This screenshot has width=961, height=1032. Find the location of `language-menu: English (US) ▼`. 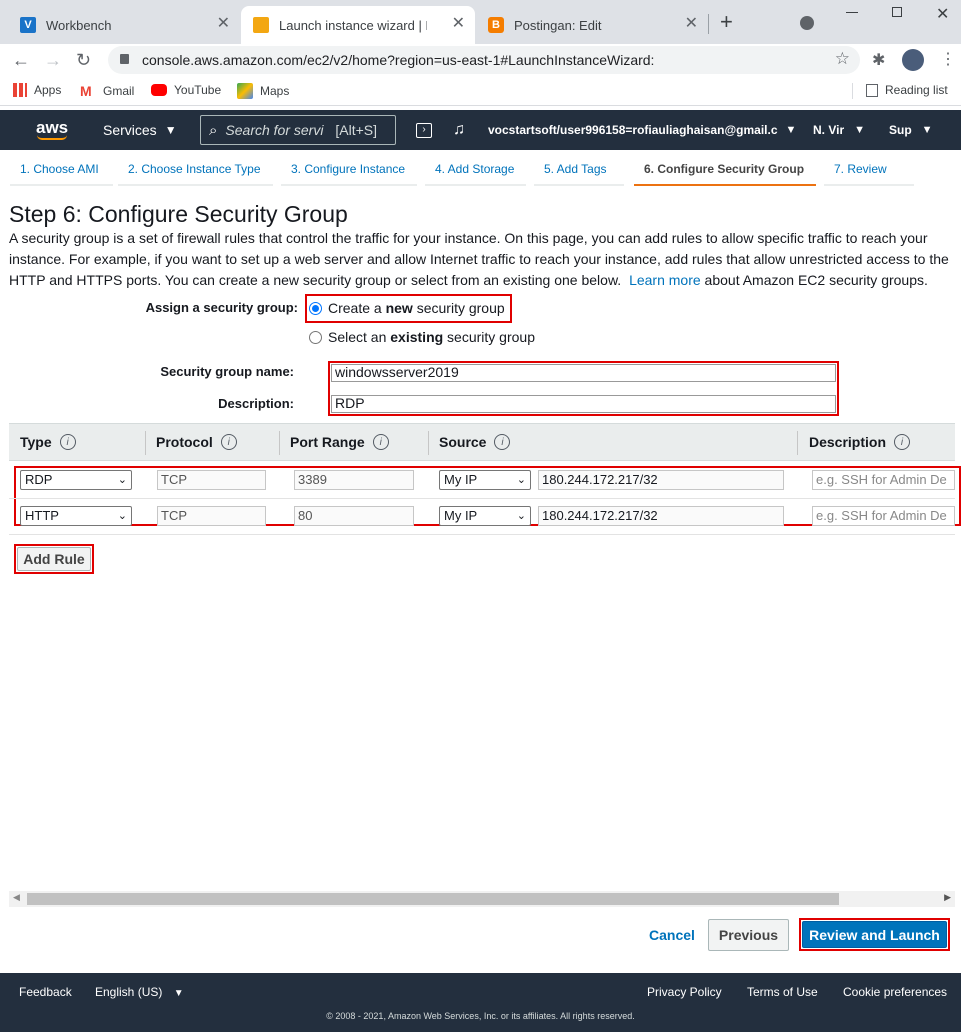

language-menu: English (US) ▼ is located at coordinates (139, 992).